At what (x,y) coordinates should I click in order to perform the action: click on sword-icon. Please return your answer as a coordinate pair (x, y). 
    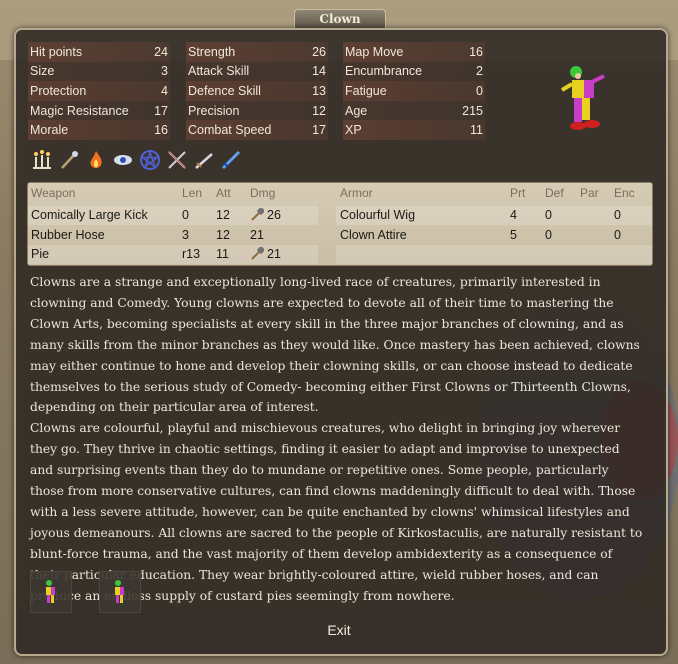
    Looking at the image, I should click on (204, 160).